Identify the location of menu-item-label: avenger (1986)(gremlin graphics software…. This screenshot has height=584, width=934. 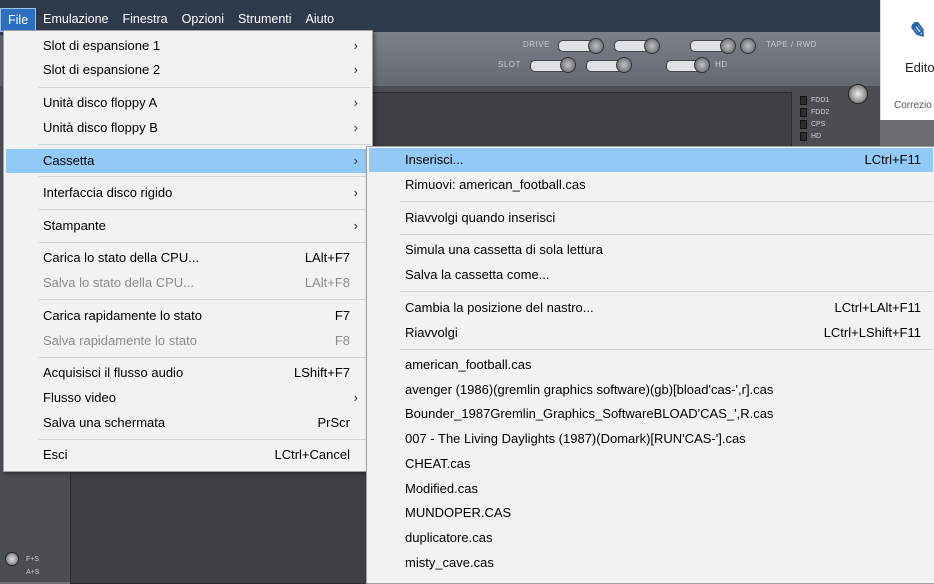
(589, 389).